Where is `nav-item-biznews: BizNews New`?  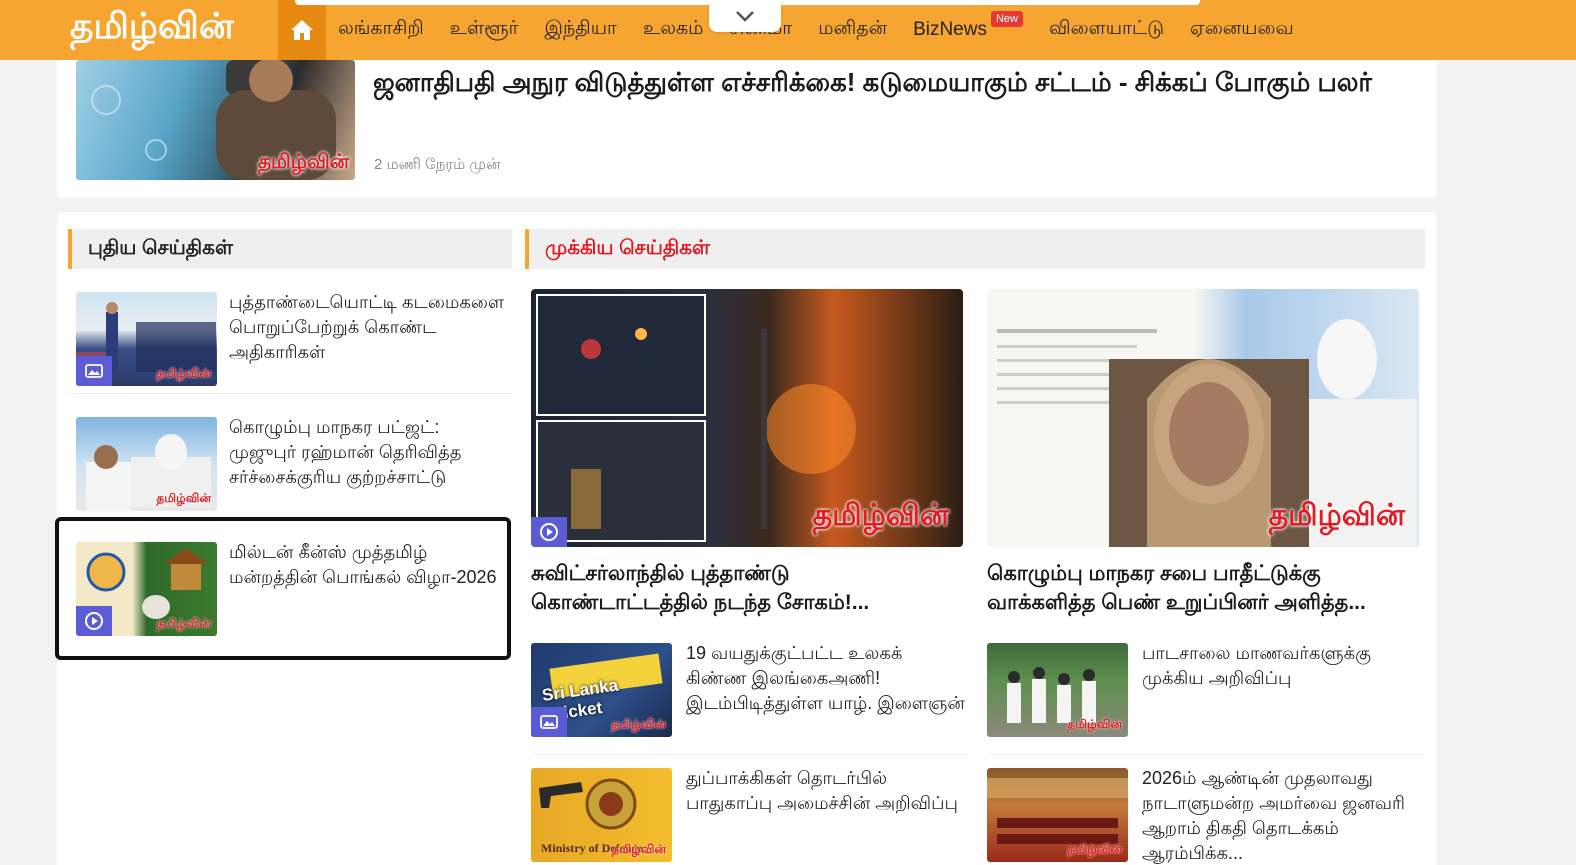 nav-item-biznews: BizNews New is located at coordinates (968, 26).